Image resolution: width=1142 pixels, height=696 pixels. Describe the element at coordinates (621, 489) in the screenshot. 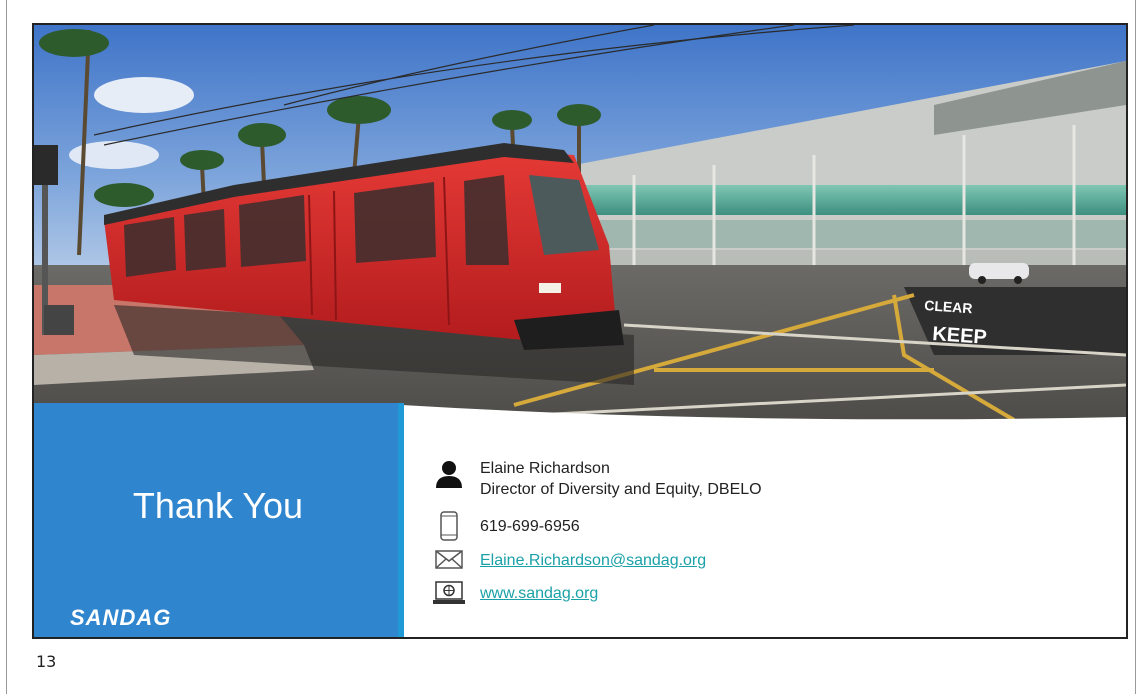

I see `contact-title: Director of Diversity and Equity, DBELO` at that location.